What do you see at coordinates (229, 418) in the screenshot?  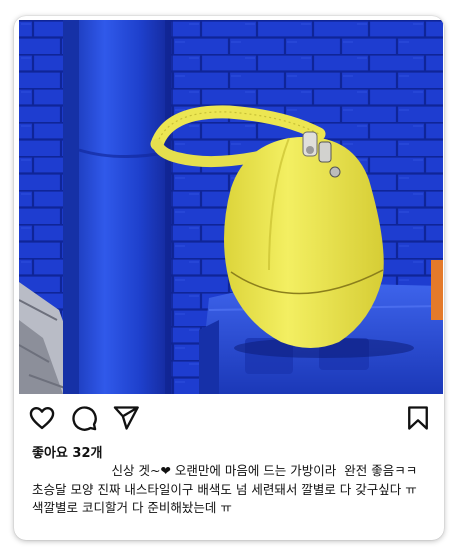 I see `action-bar` at bounding box center [229, 418].